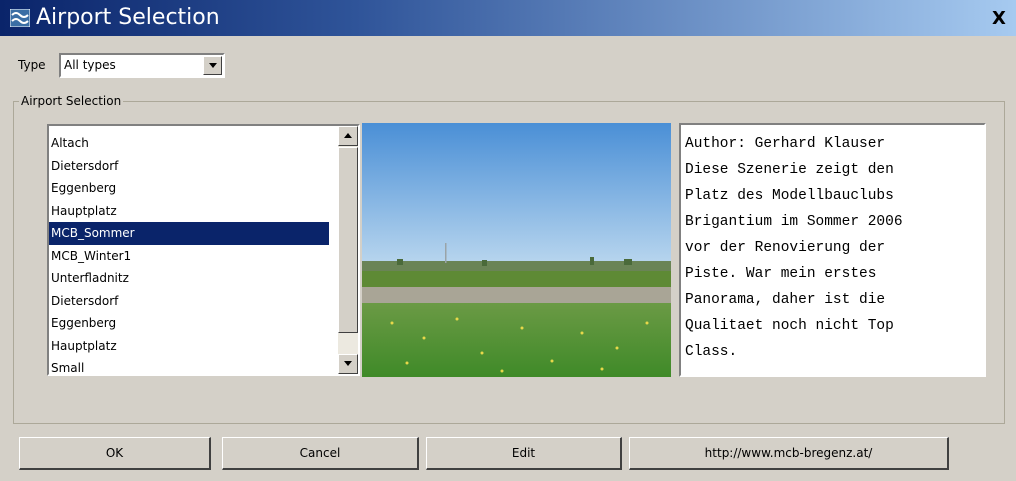 This screenshot has height=481, width=1016. I want to click on vertical-scrollbar, so click(348, 250).